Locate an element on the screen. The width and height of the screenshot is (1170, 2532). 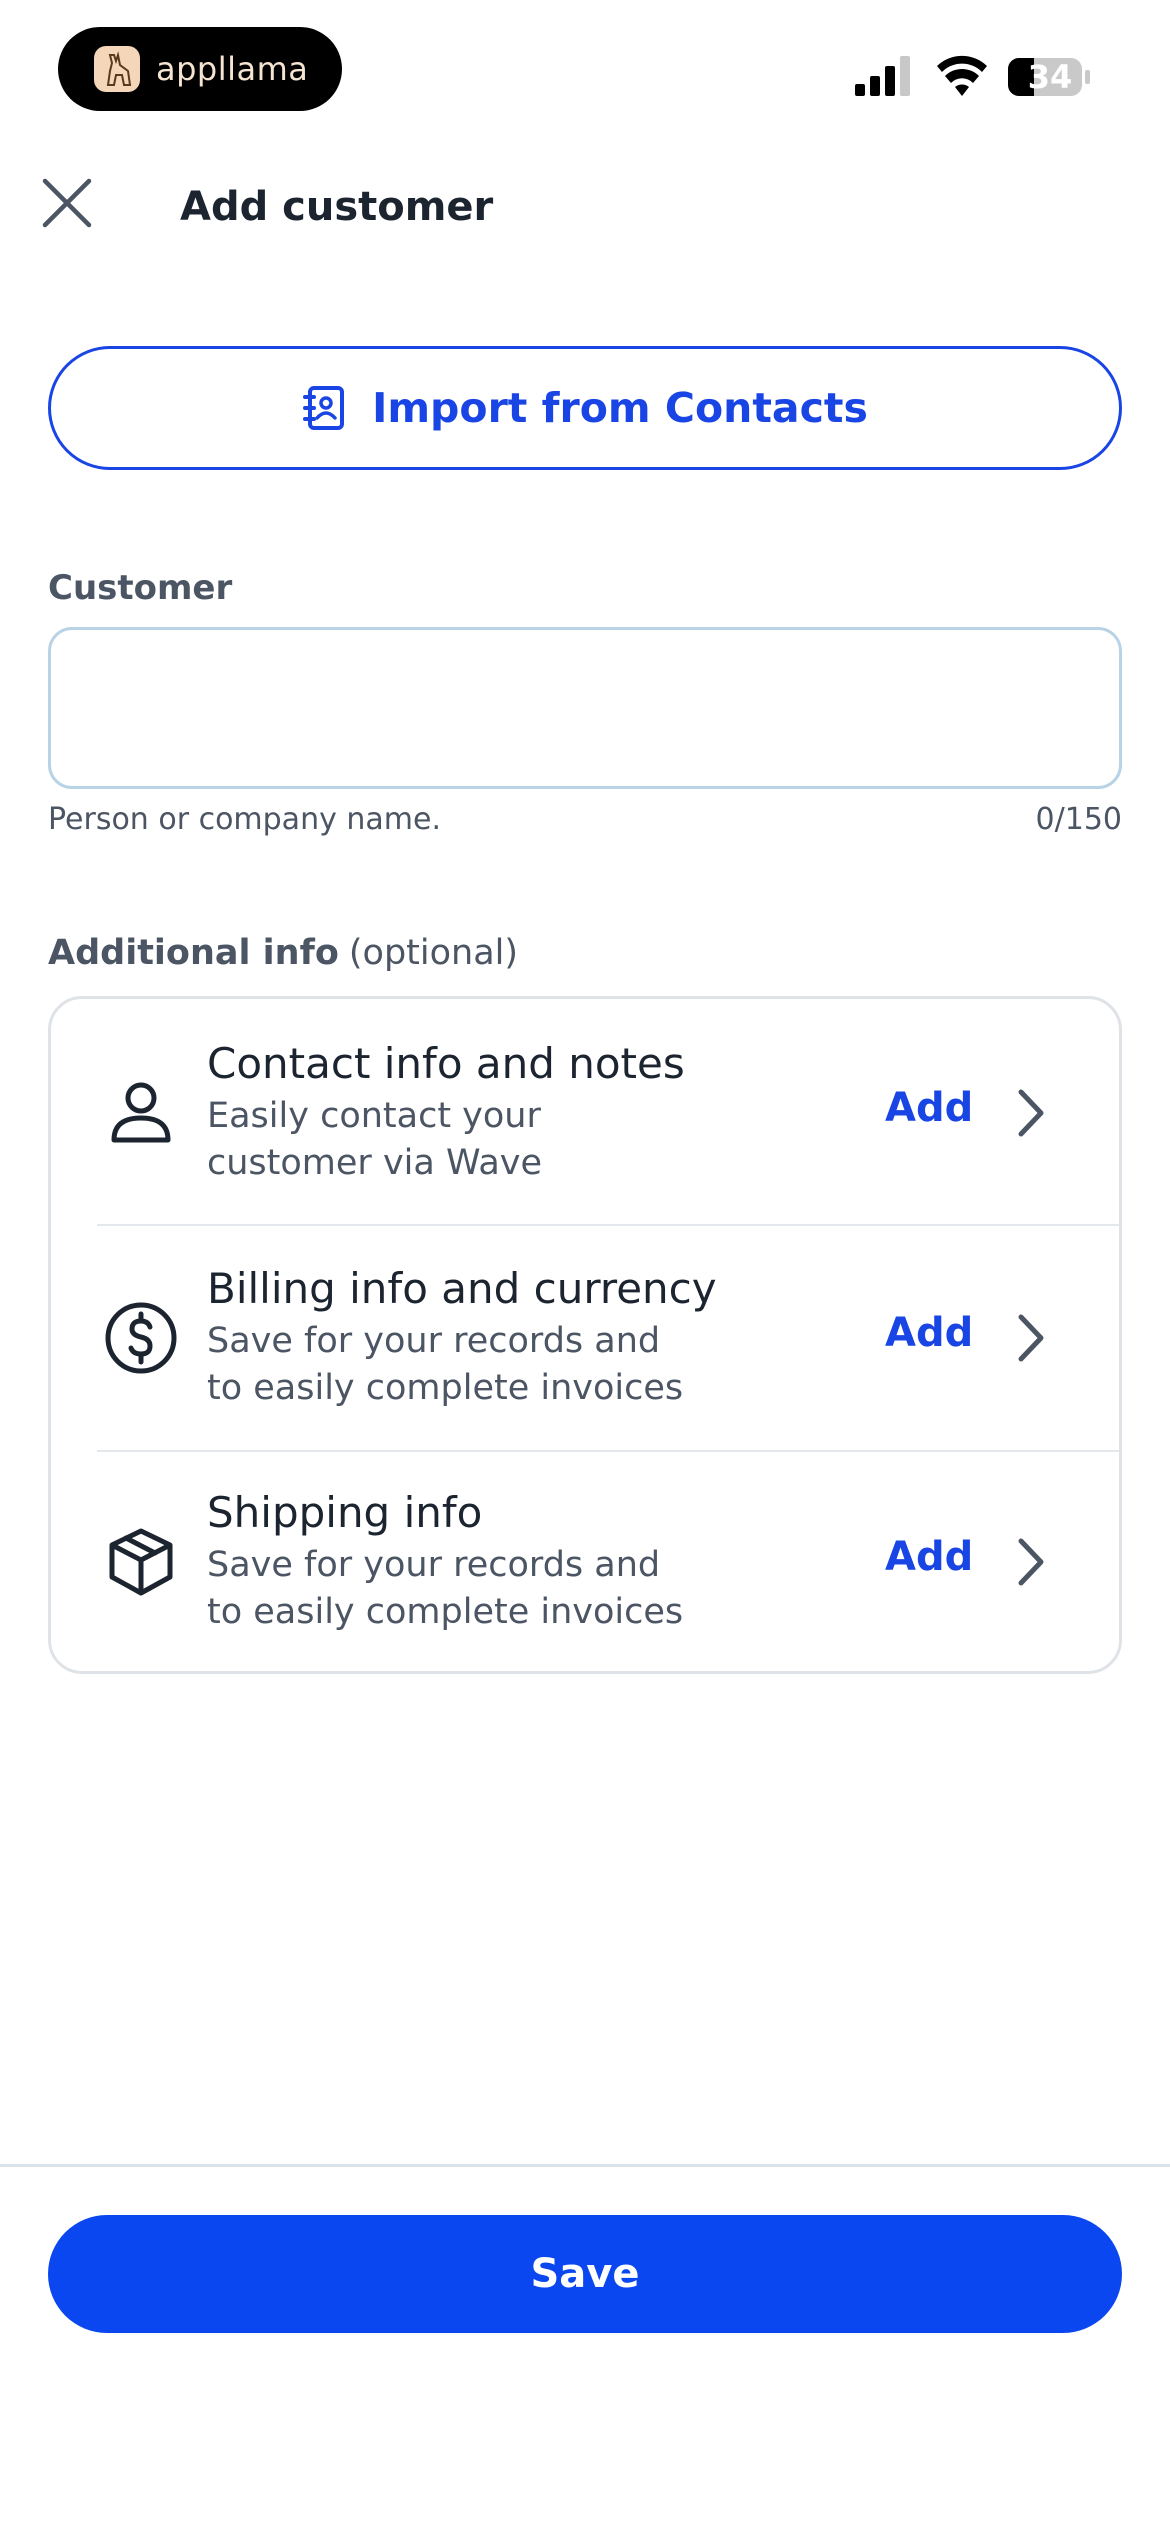
row-title: Billing info and currency is located at coordinates (462, 1288).